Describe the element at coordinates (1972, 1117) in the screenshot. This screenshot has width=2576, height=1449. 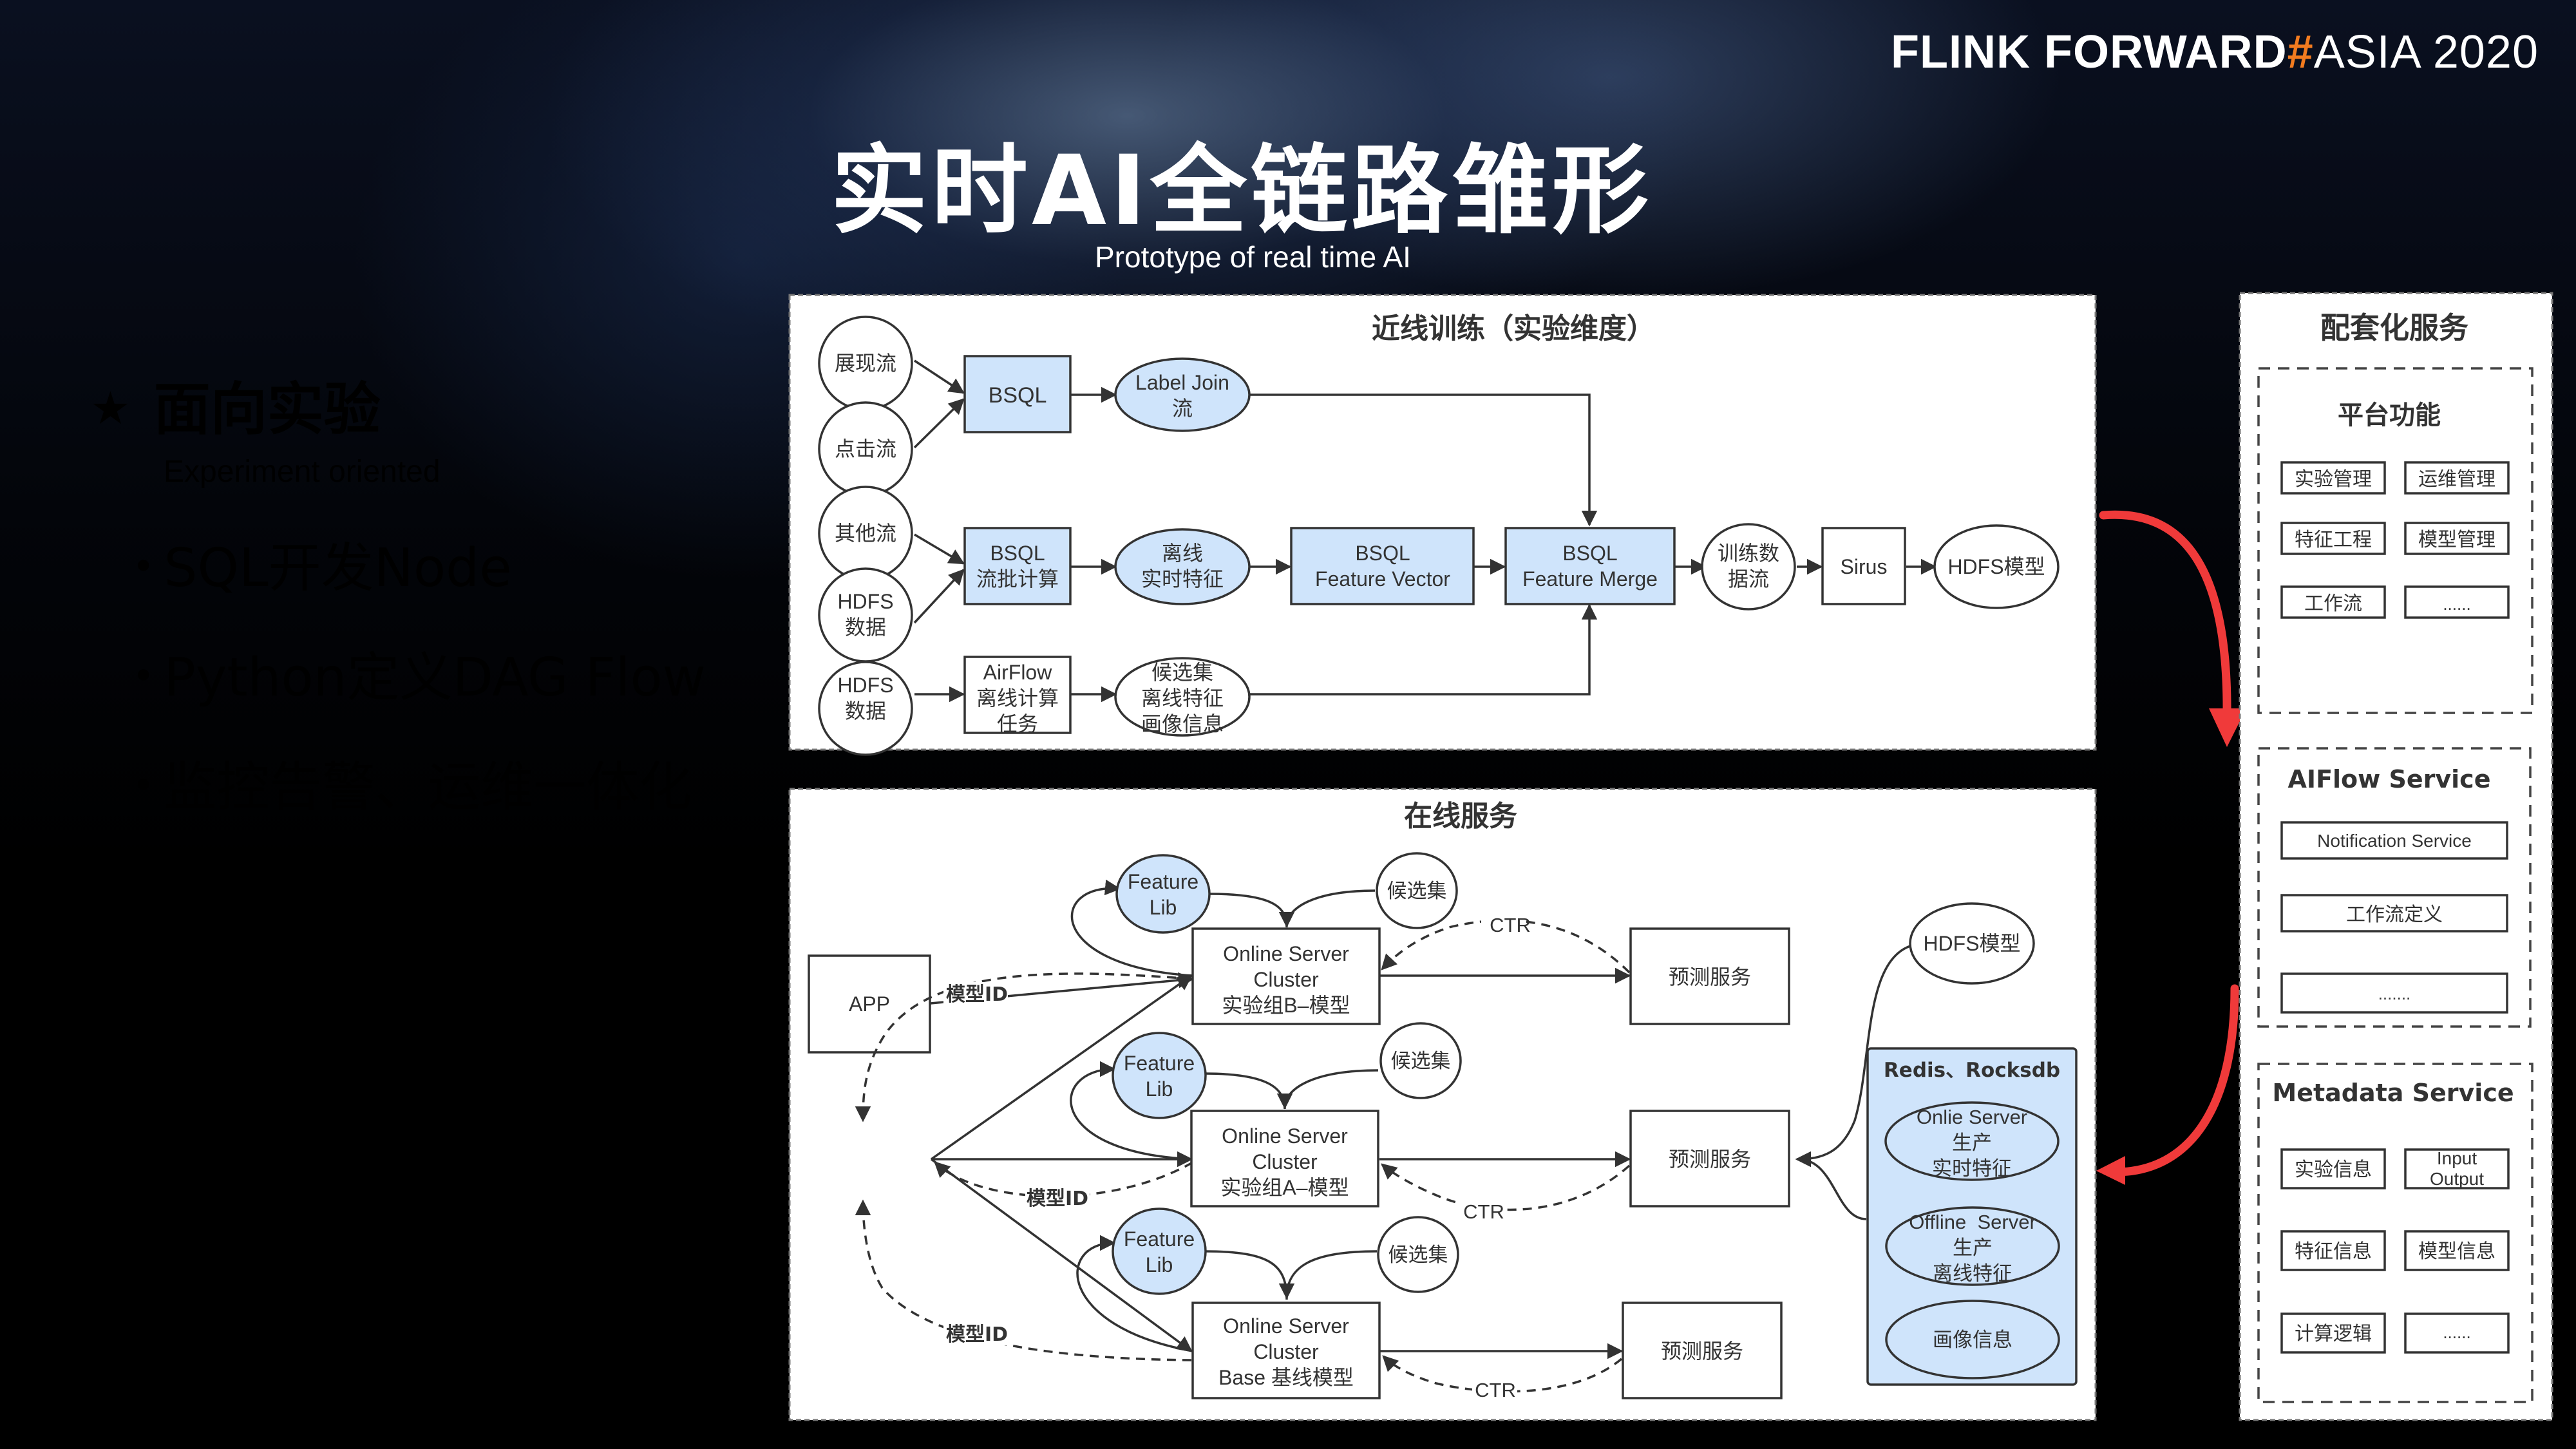
I see `node-label: Onlie Server` at that location.